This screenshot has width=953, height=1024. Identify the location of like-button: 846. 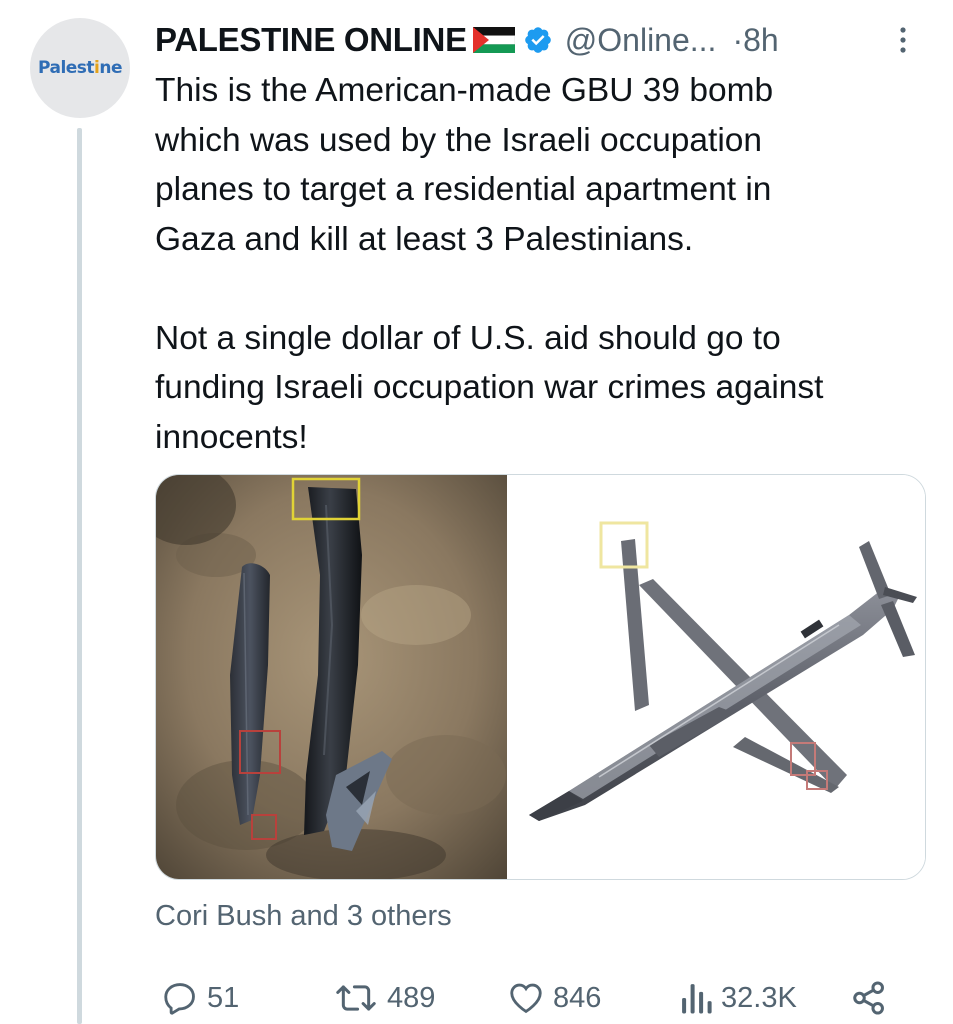
(554, 998).